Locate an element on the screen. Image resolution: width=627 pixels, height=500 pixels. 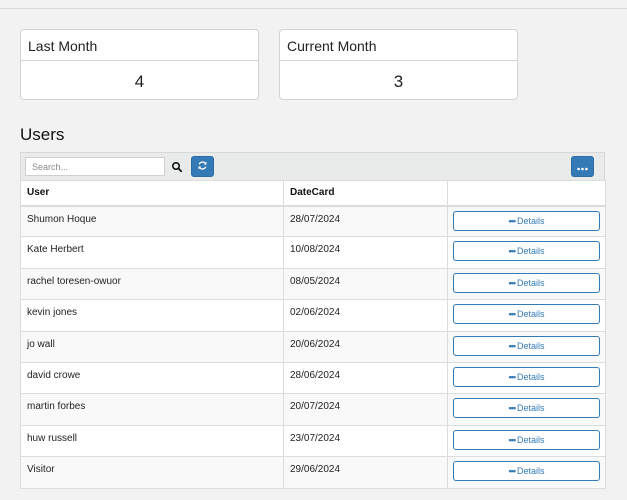
table-row: Kate Herbert 10/08/2024 ••• Details is located at coordinates (313, 252).